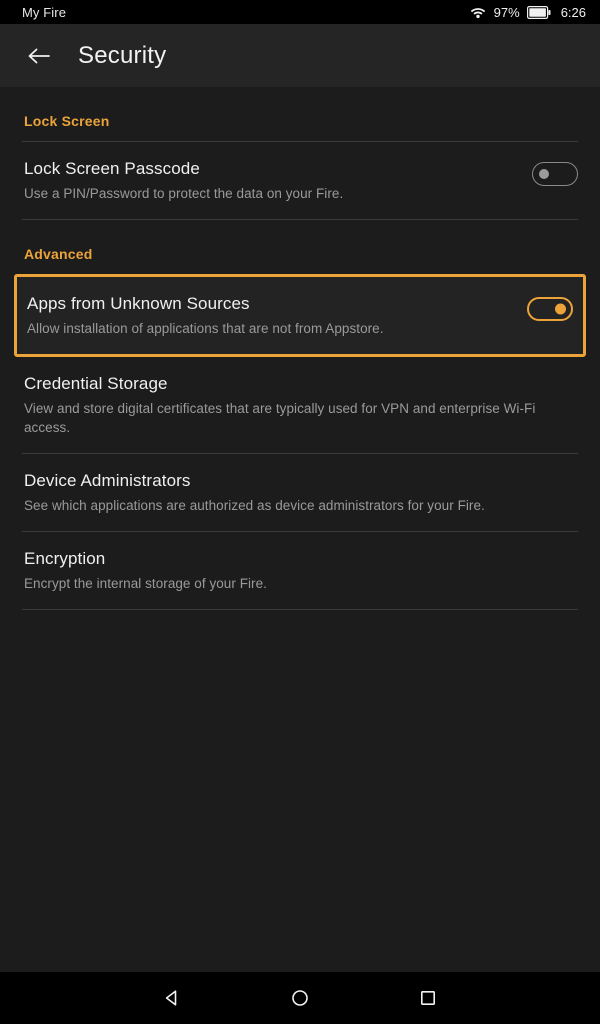 The height and width of the screenshot is (1024, 600). I want to click on list-item-title: Credential Storage, so click(96, 383).